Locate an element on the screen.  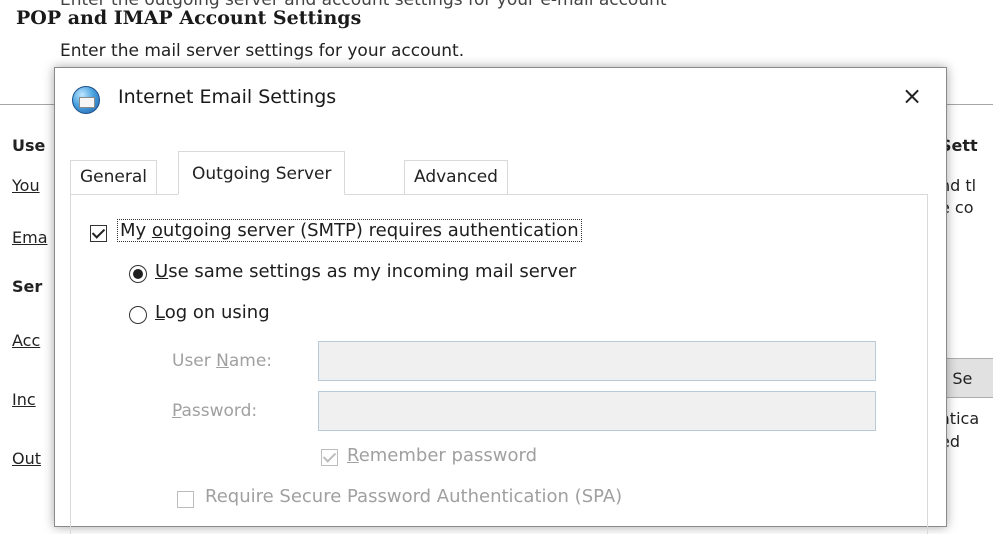
user-name-label: User Name: is located at coordinates (222, 361).